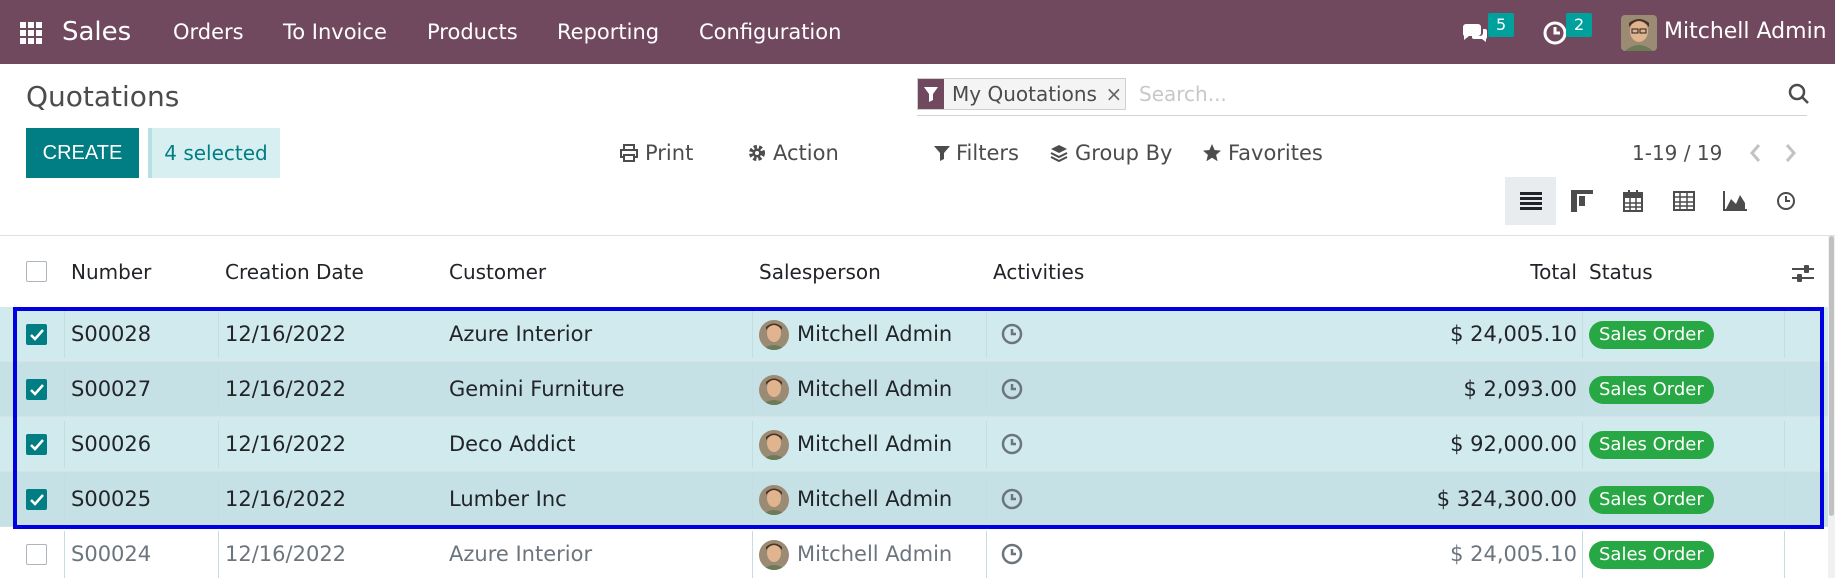 This screenshot has width=1835, height=578. What do you see at coordinates (31, 33) in the screenshot?
I see `app-menu-grid-icon` at bounding box center [31, 33].